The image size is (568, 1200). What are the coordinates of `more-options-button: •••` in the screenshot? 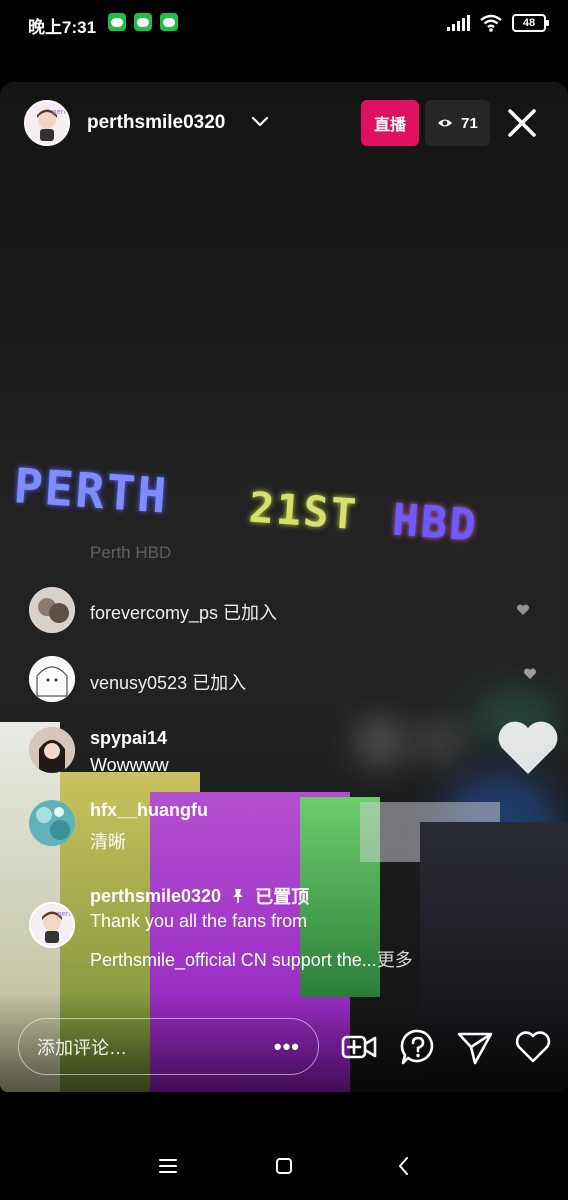 It's located at (287, 1046).